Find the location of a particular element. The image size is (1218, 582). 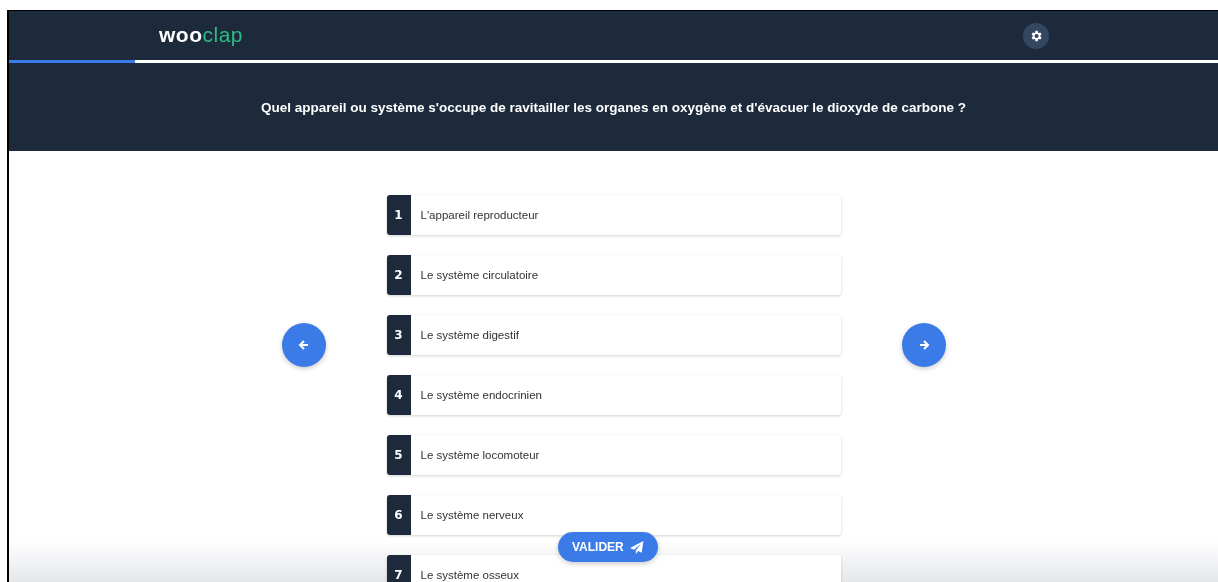

submit-button: VALIDER is located at coordinates (608, 547).